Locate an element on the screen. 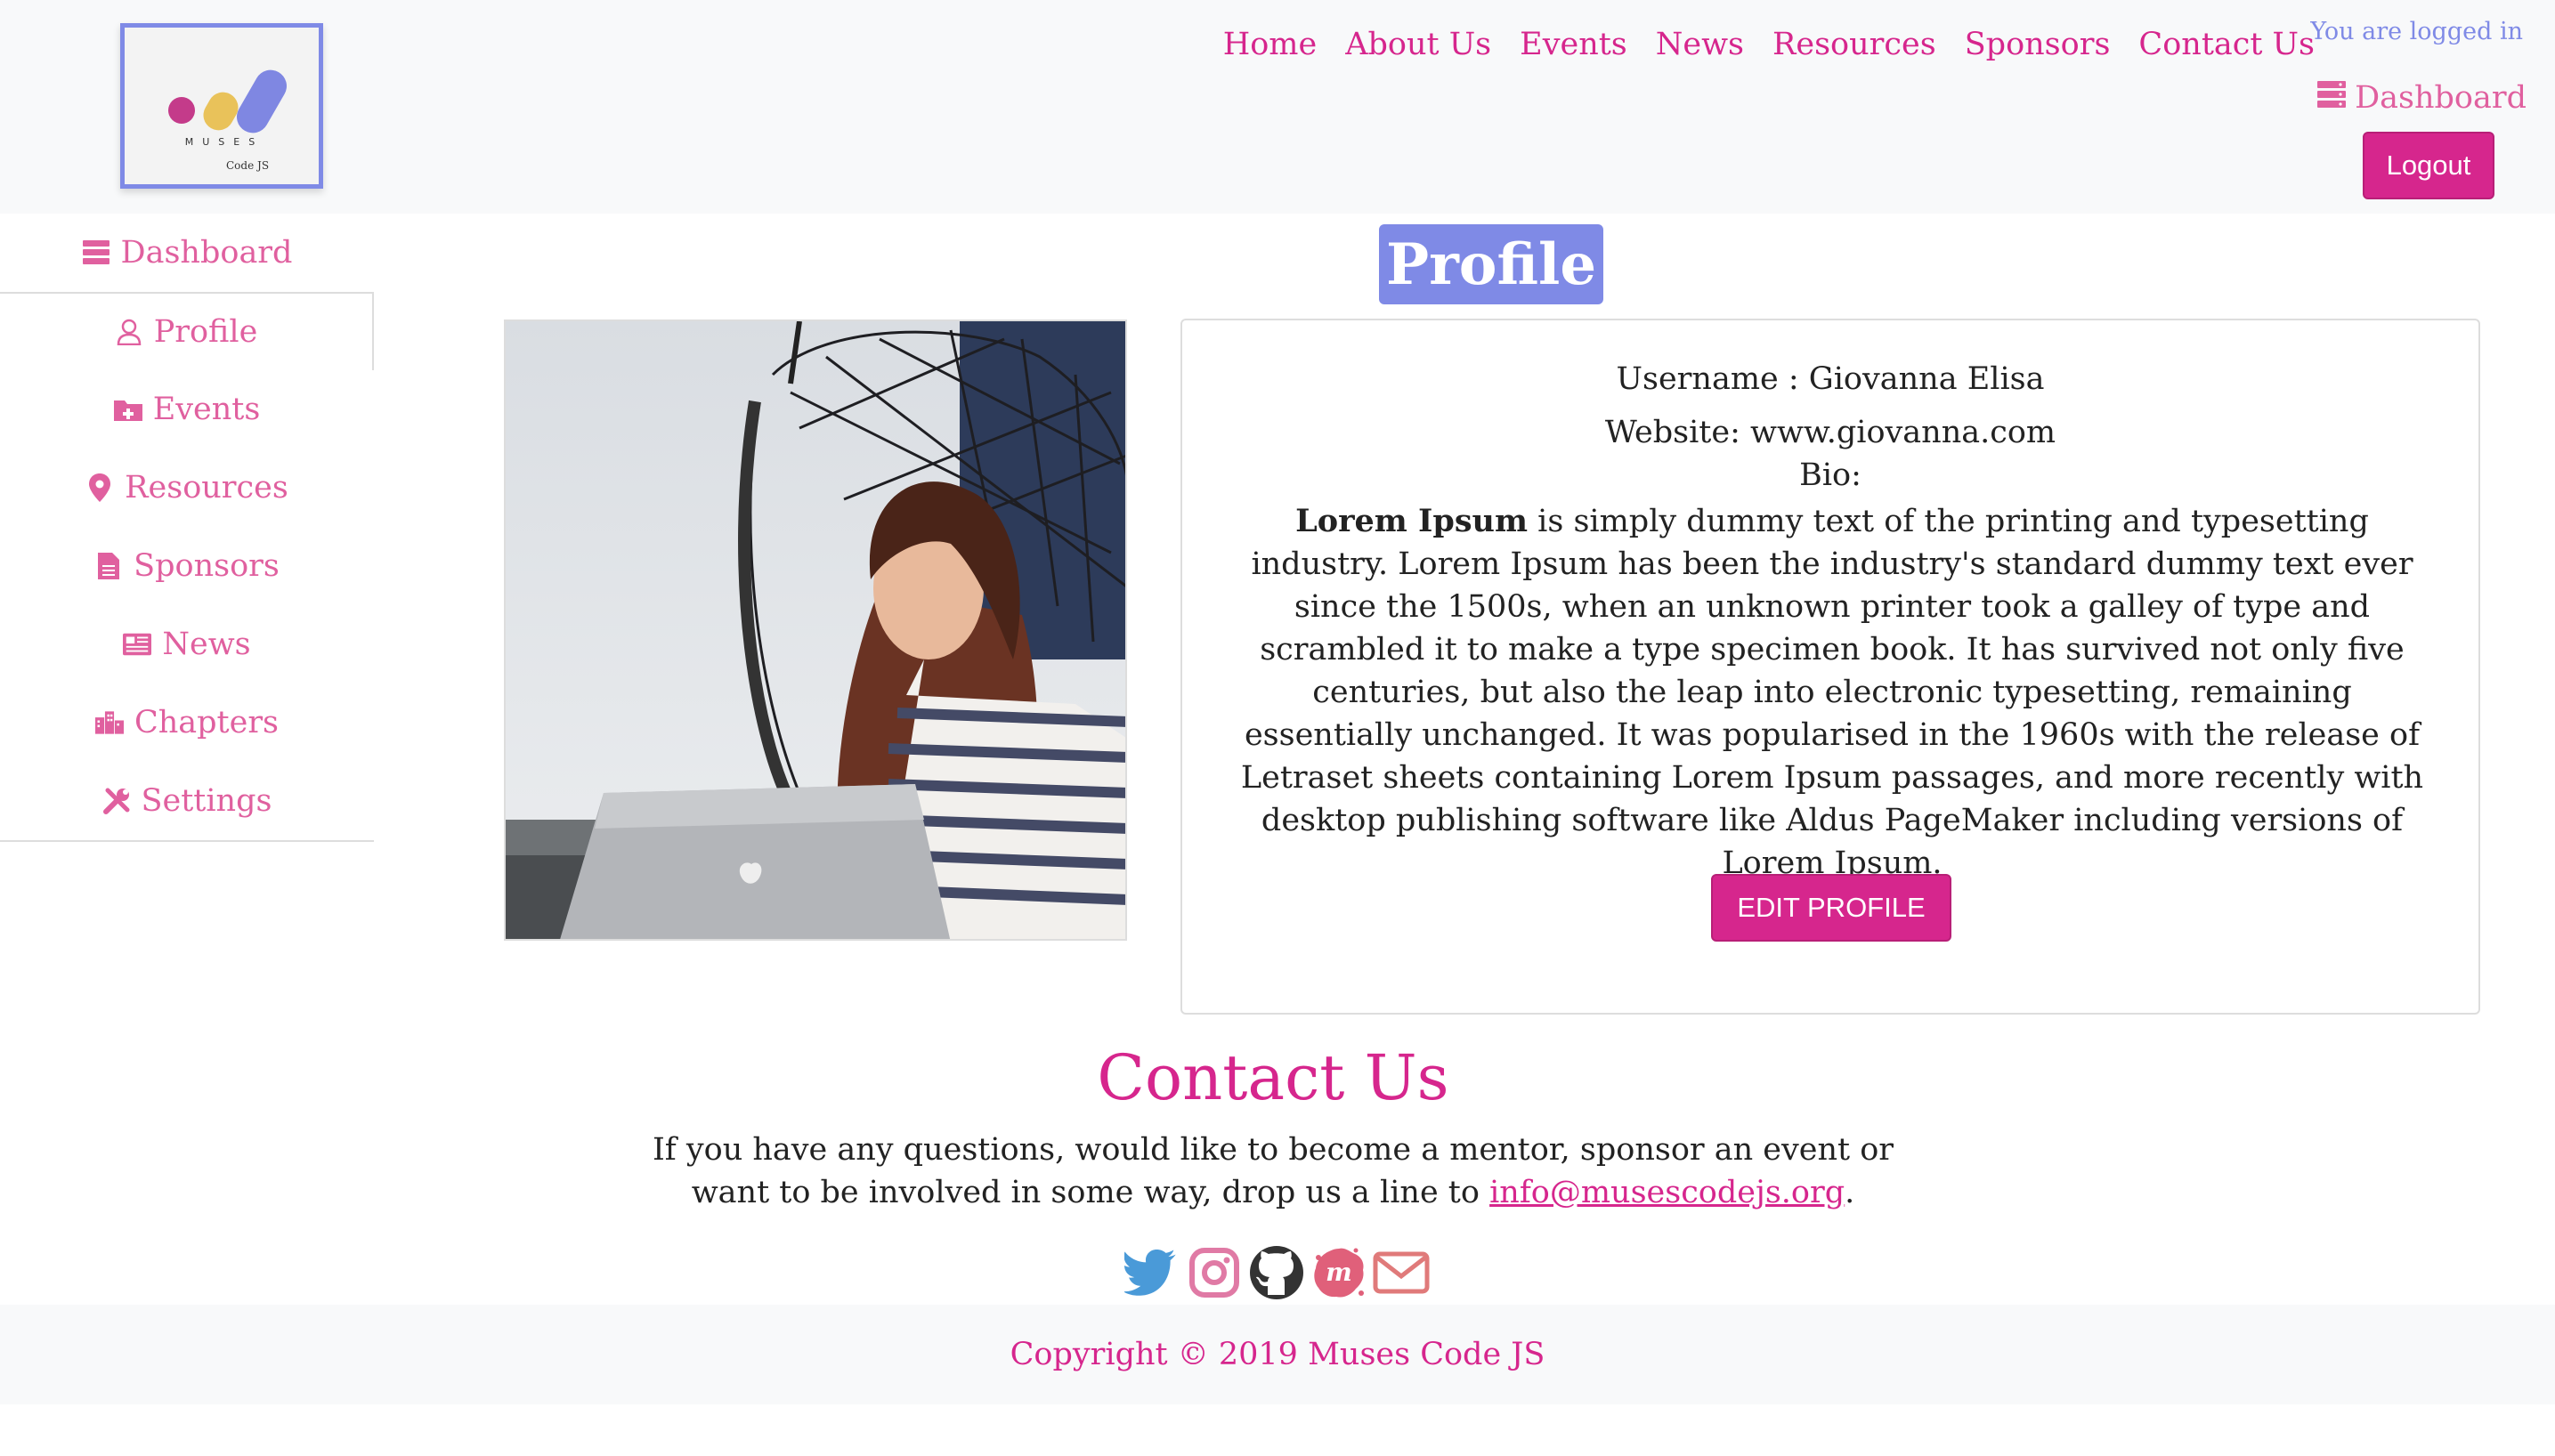 The width and height of the screenshot is (2555, 1456). map-marker-icon is located at coordinates (100, 487).